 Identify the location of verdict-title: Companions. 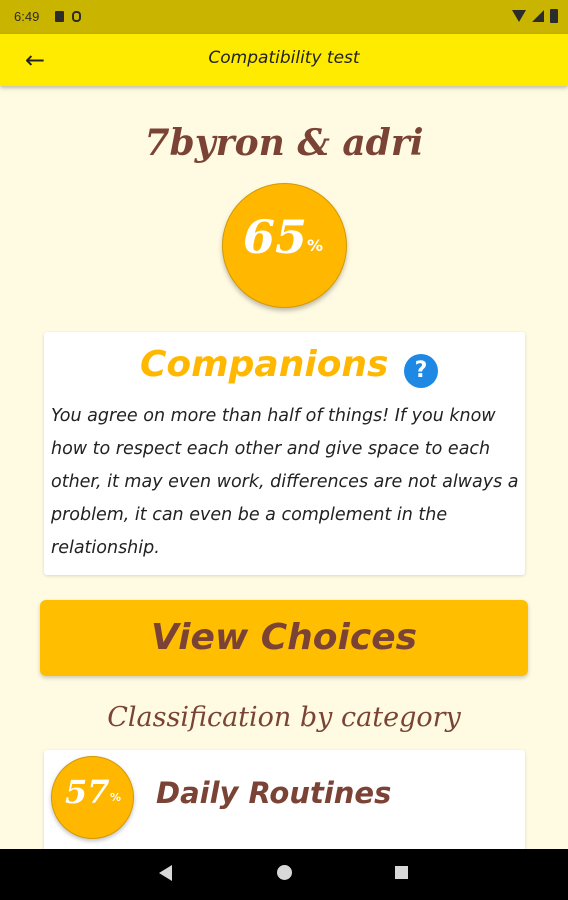
(264, 364).